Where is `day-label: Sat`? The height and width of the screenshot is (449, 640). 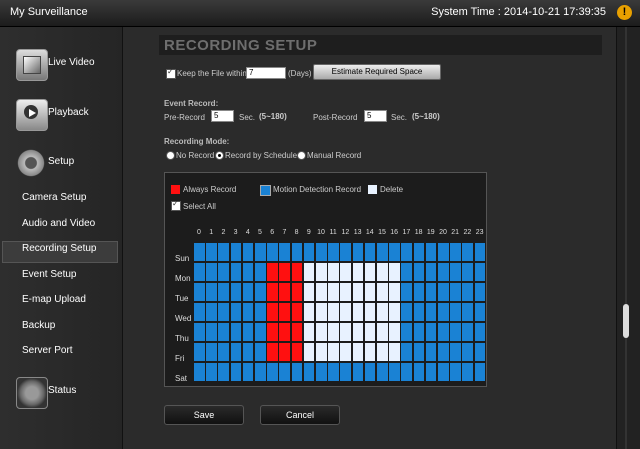 day-label: Sat is located at coordinates (181, 378).